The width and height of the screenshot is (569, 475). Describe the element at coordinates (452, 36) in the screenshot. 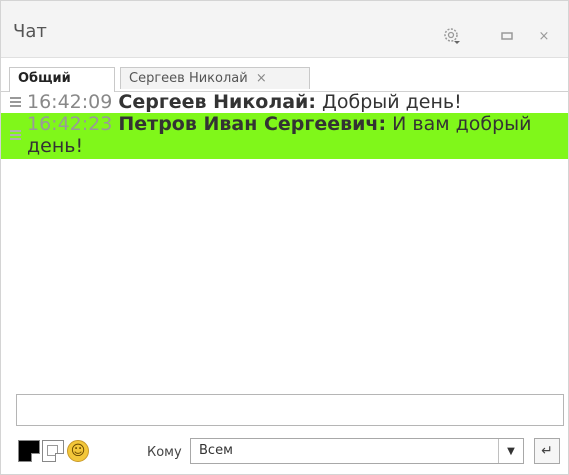

I see `gear-icon` at that location.